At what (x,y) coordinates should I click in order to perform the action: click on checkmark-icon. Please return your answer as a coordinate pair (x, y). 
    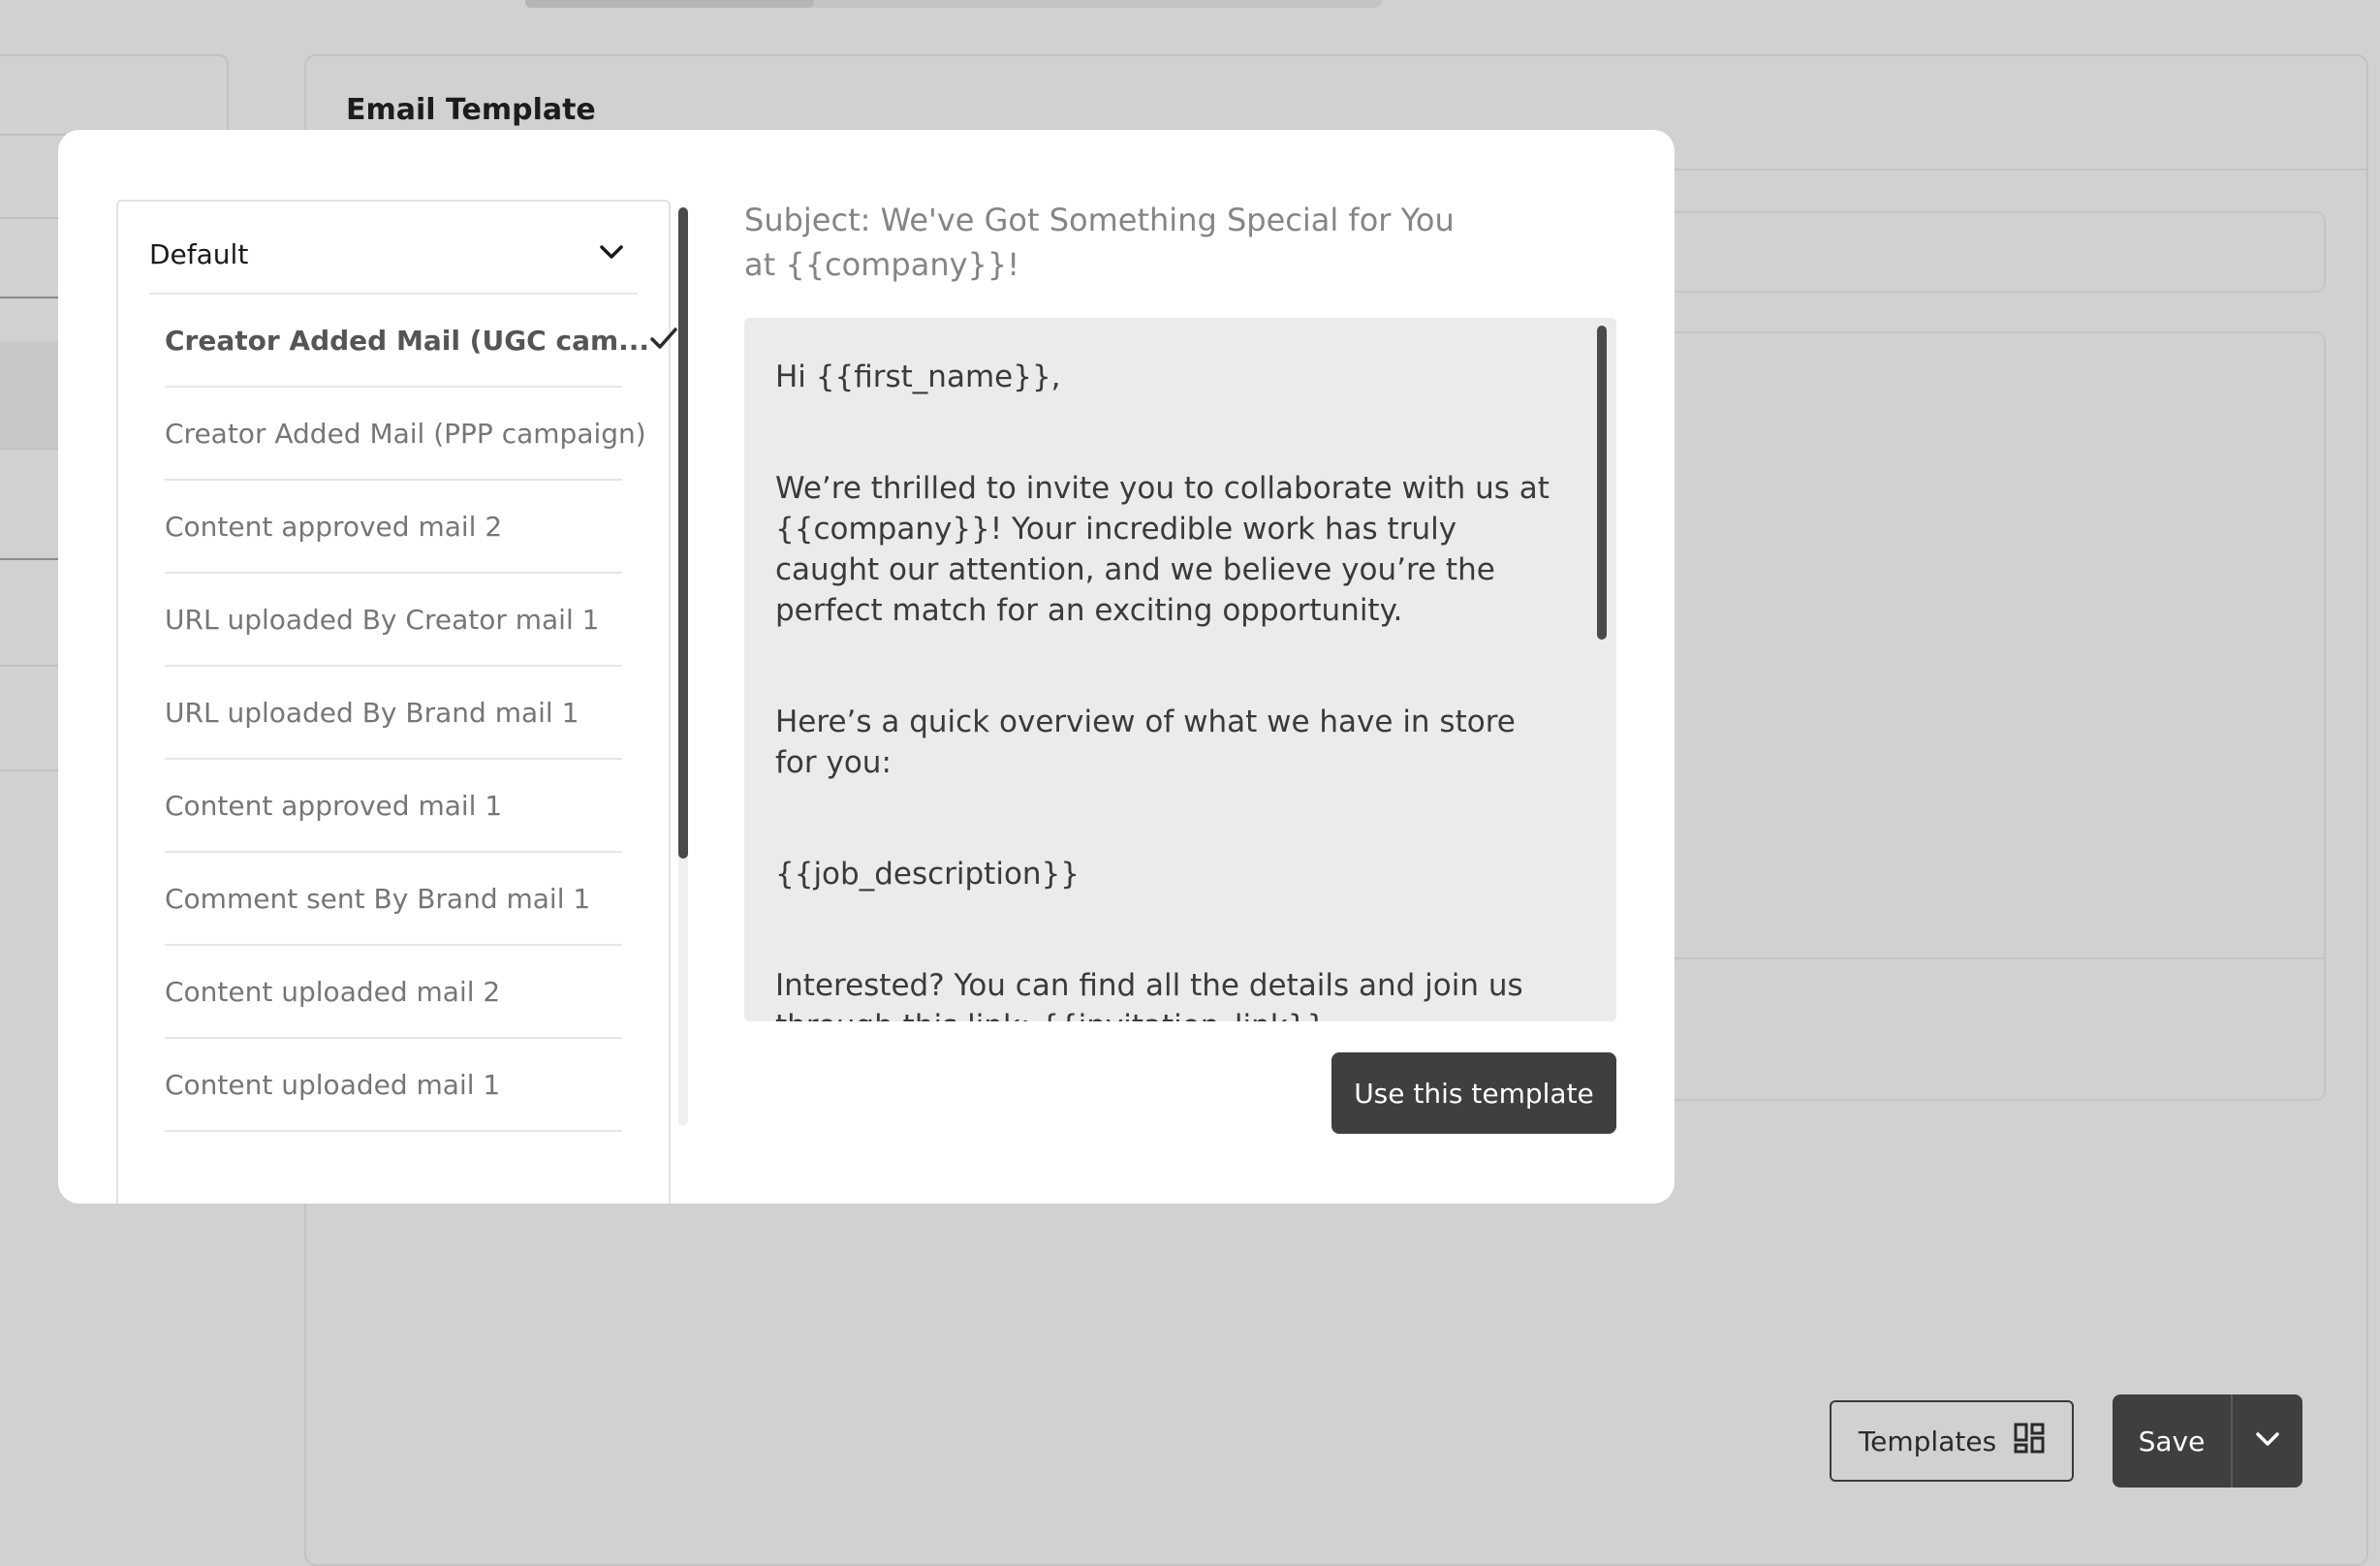
    Looking at the image, I should click on (664, 340).